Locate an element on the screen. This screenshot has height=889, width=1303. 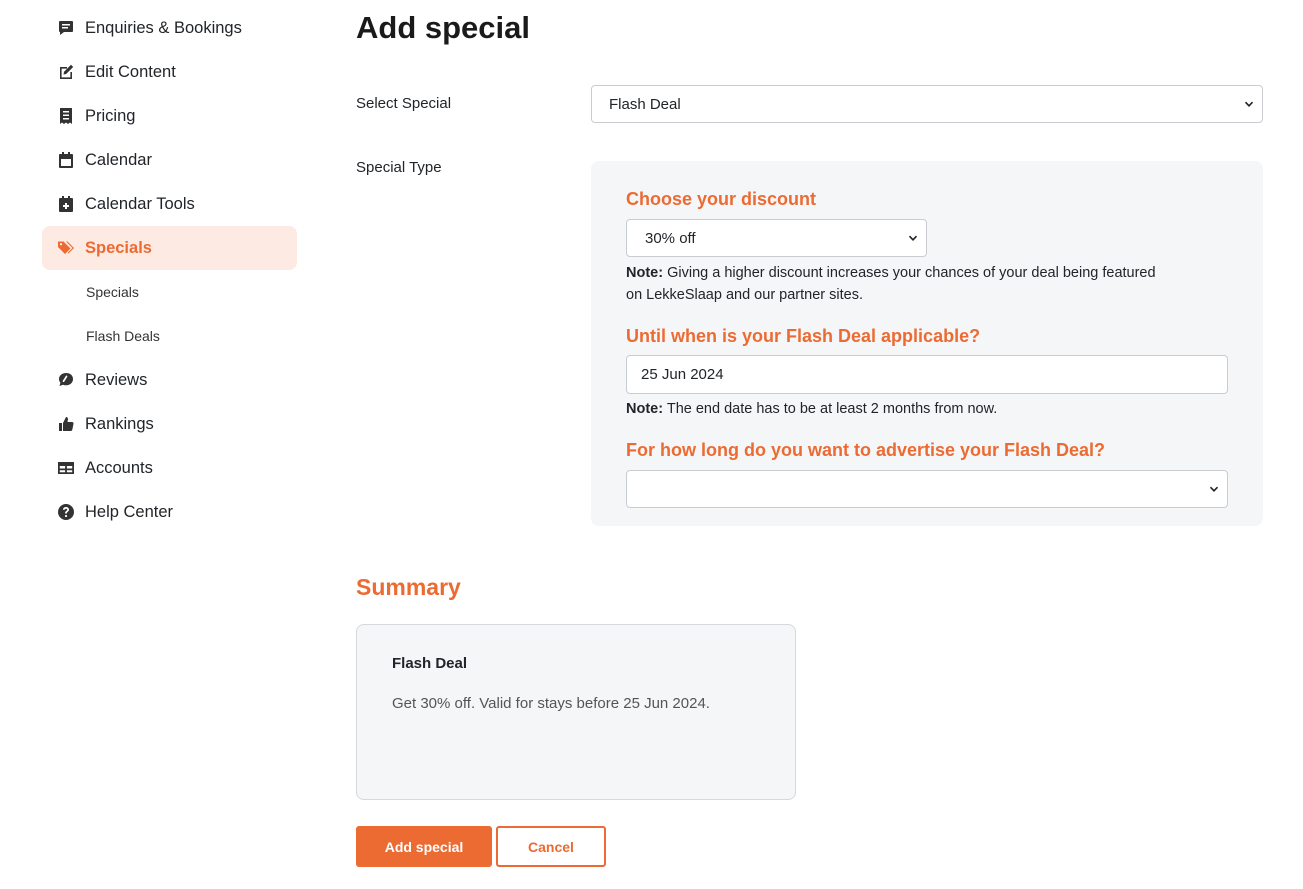
calendar-icon is located at coordinates (66, 160).